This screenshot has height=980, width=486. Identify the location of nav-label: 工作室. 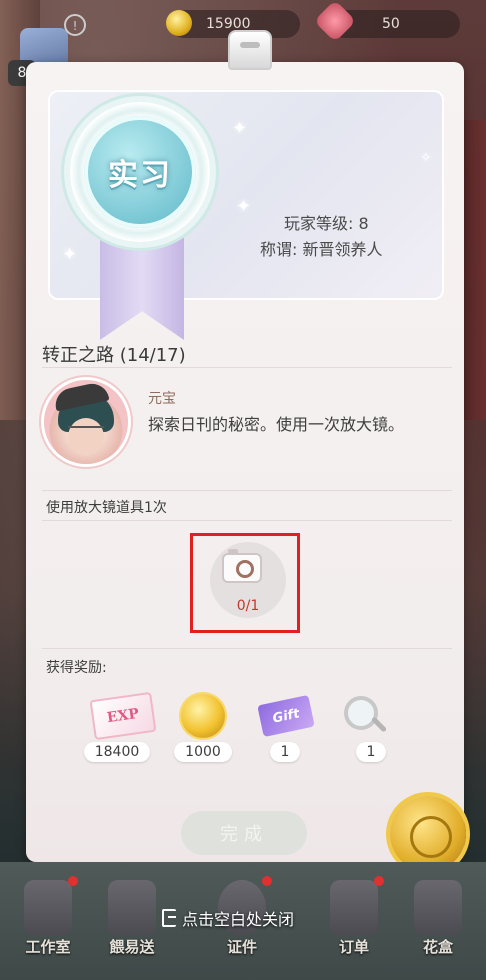
(48, 947).